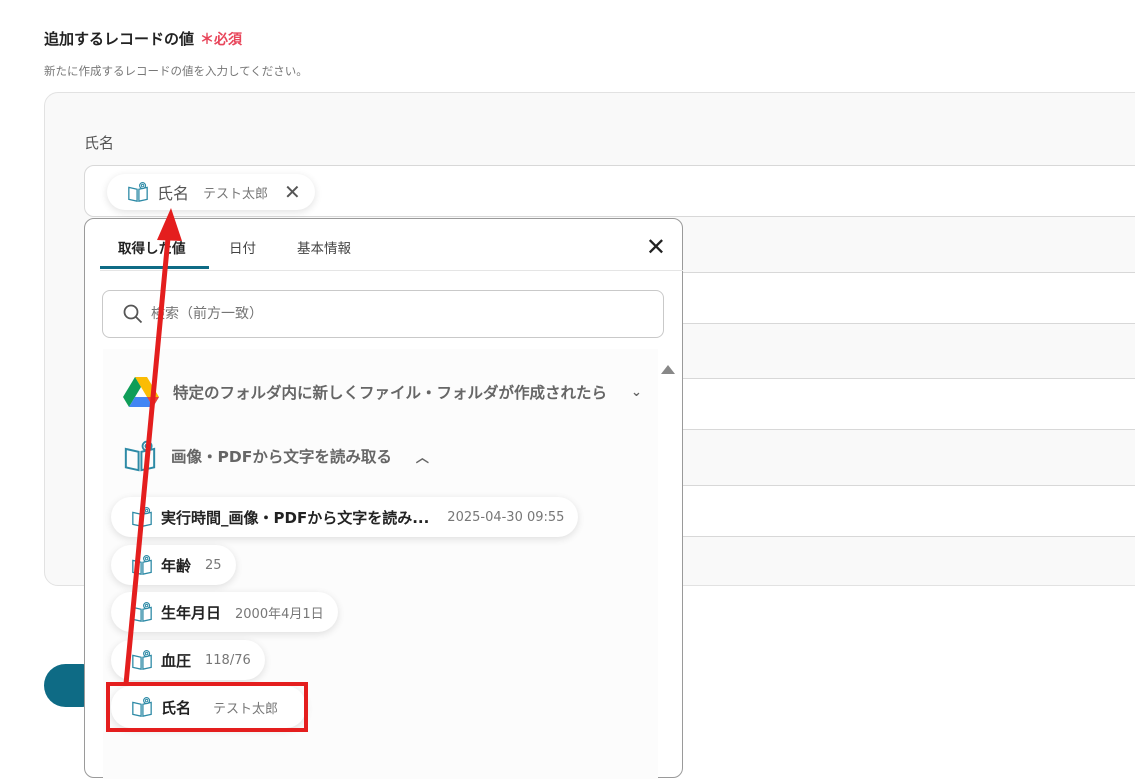 This screenshot has width=1135, height=779. Describe the element at coordinates (292, 192) in the screenshot. I see `remove-chip-icon: ✕` at that location.